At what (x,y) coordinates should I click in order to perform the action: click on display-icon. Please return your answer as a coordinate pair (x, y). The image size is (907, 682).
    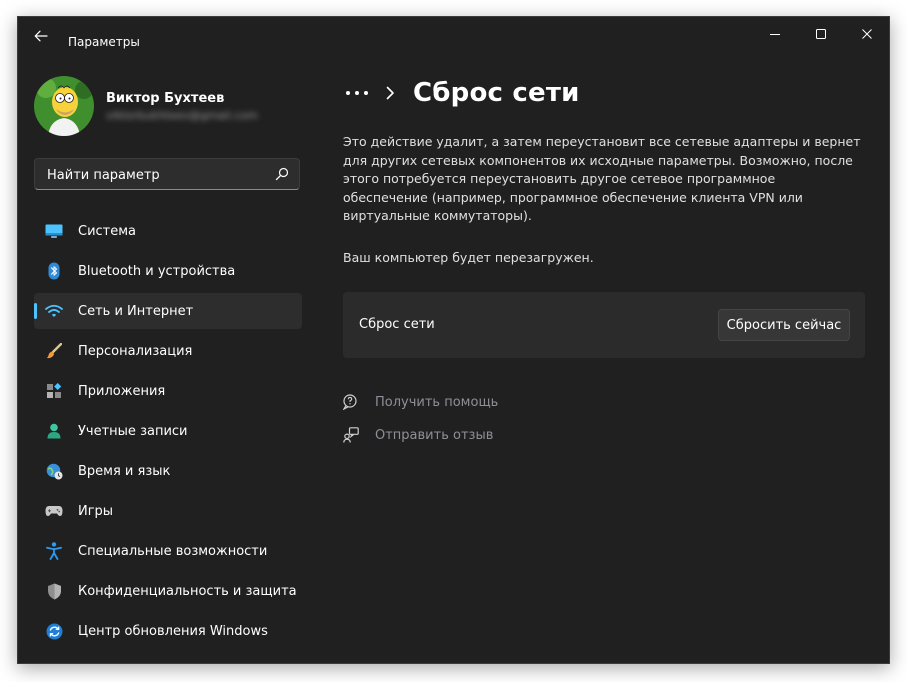
    Looking at the image, I should click on (54, 231).